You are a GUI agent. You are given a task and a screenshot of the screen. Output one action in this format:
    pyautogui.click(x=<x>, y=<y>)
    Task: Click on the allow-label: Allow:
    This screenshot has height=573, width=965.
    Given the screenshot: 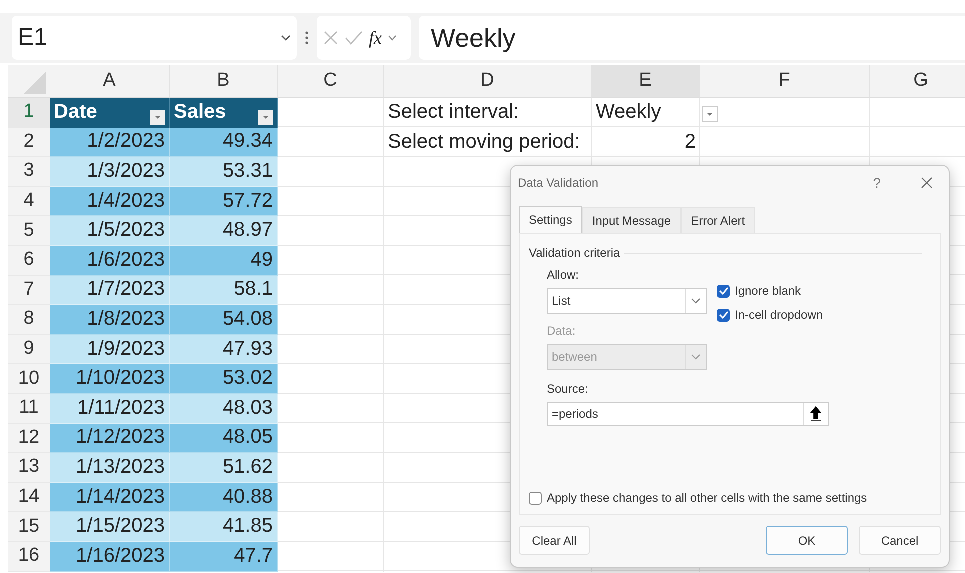 What is the action you would take?
    pyautogui.click(x=563, y=275)
    